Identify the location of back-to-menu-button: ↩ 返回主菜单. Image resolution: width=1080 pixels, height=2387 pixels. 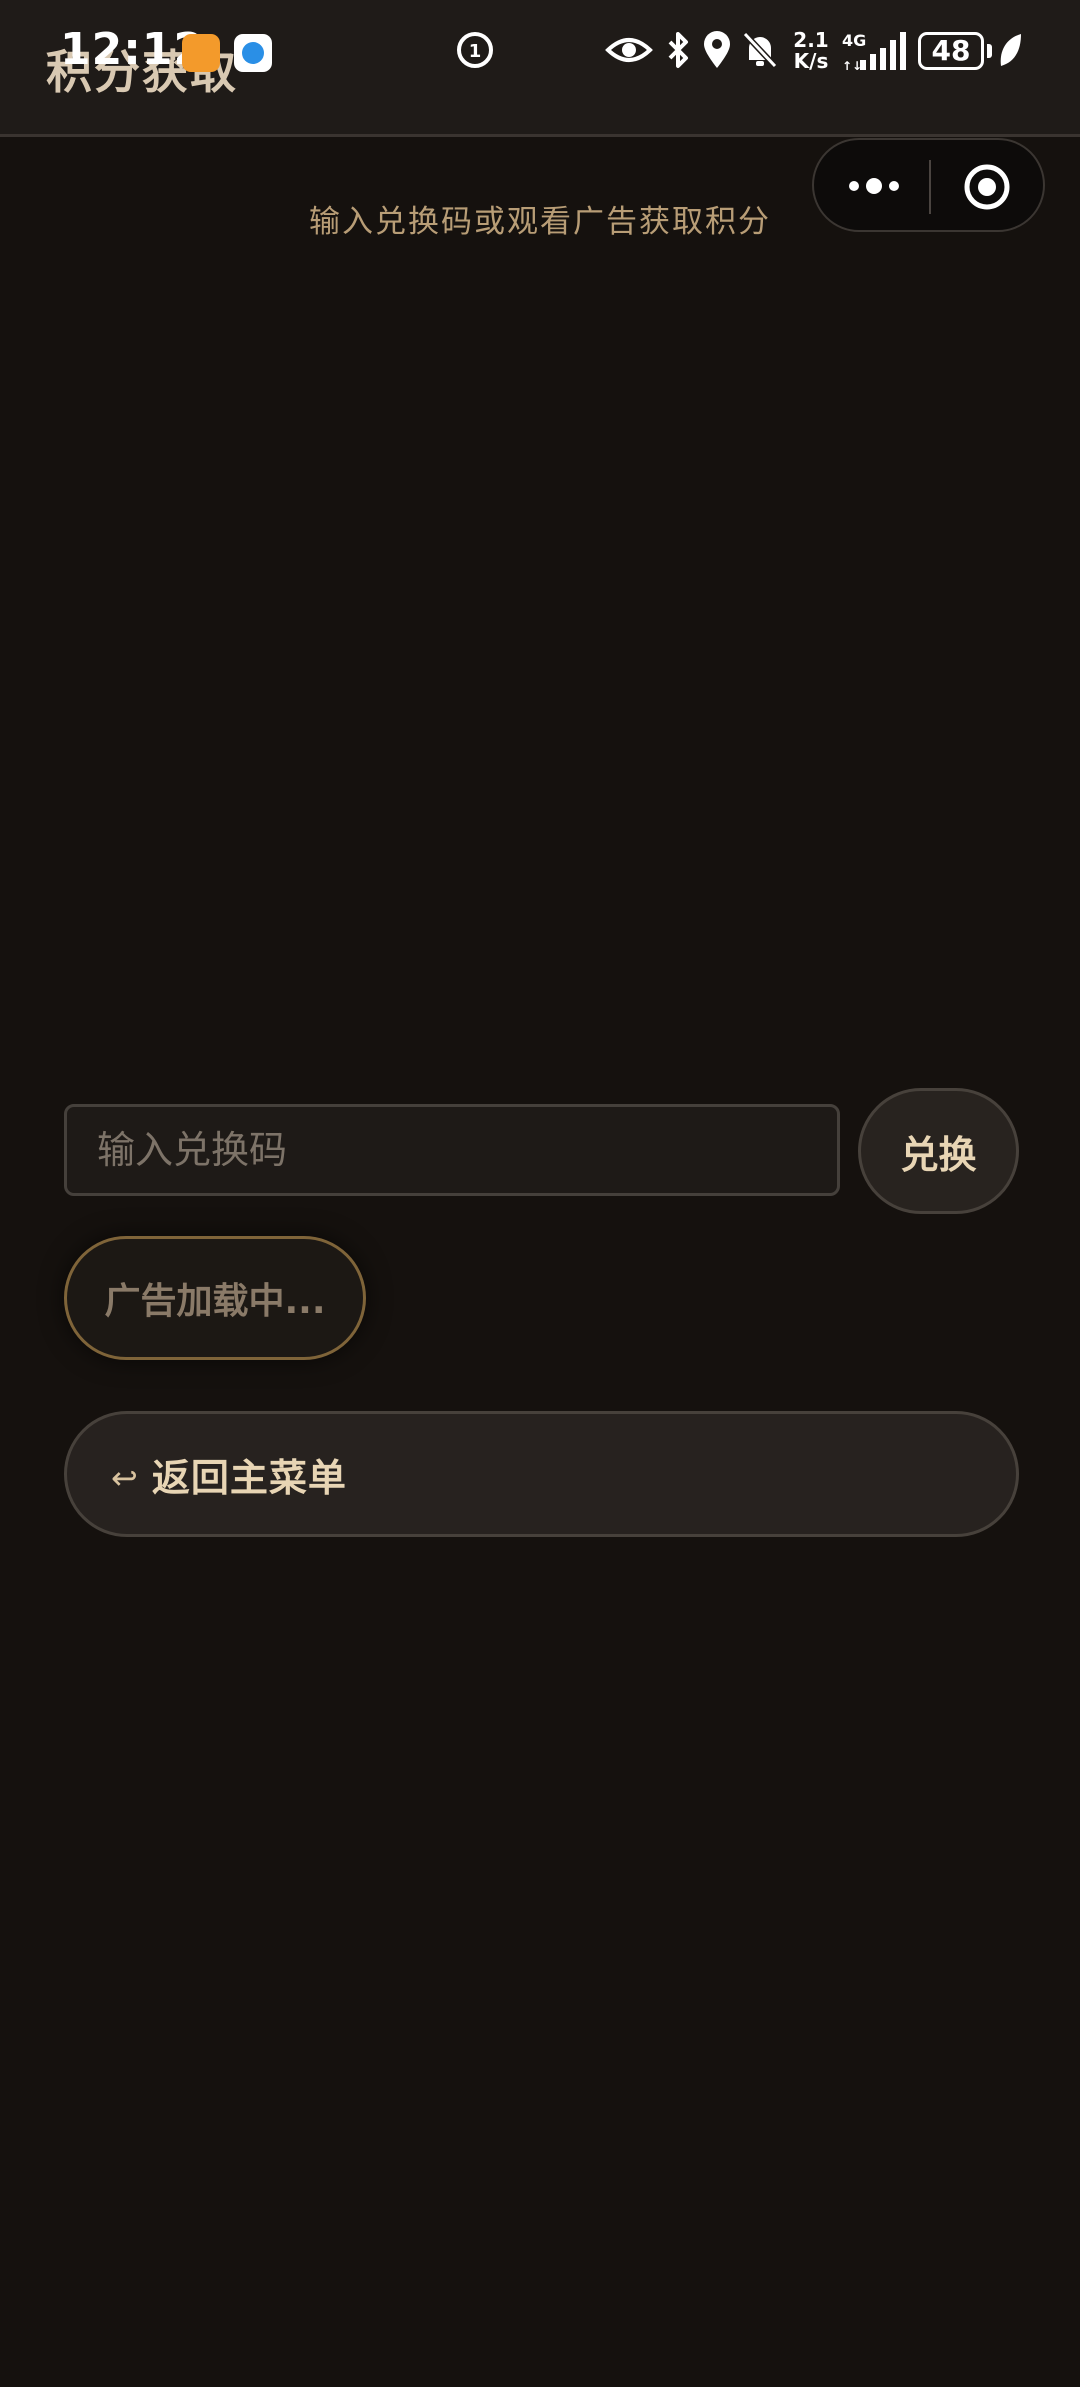
(541, 1474).